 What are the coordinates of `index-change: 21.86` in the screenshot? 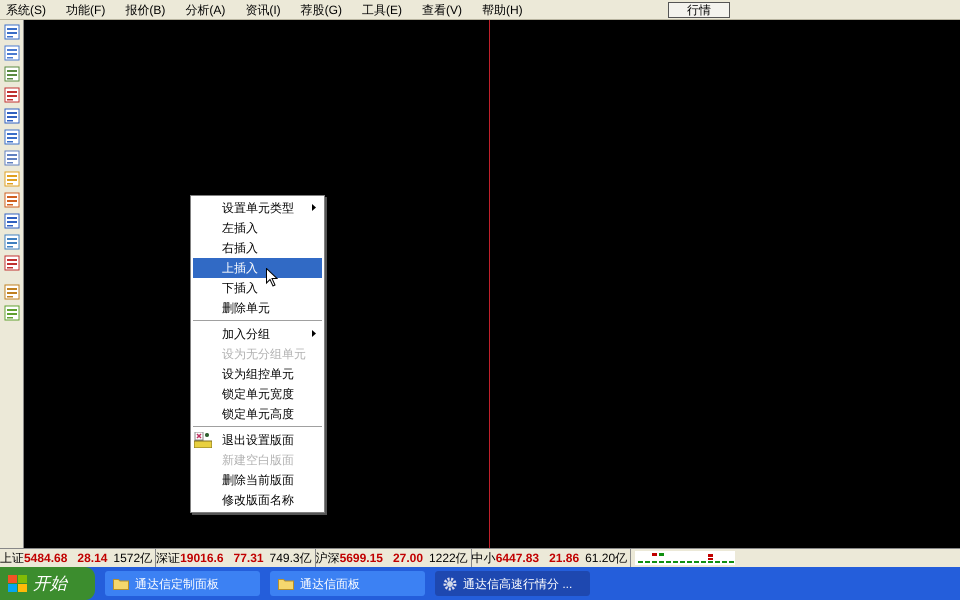 It's located at (564, 558).